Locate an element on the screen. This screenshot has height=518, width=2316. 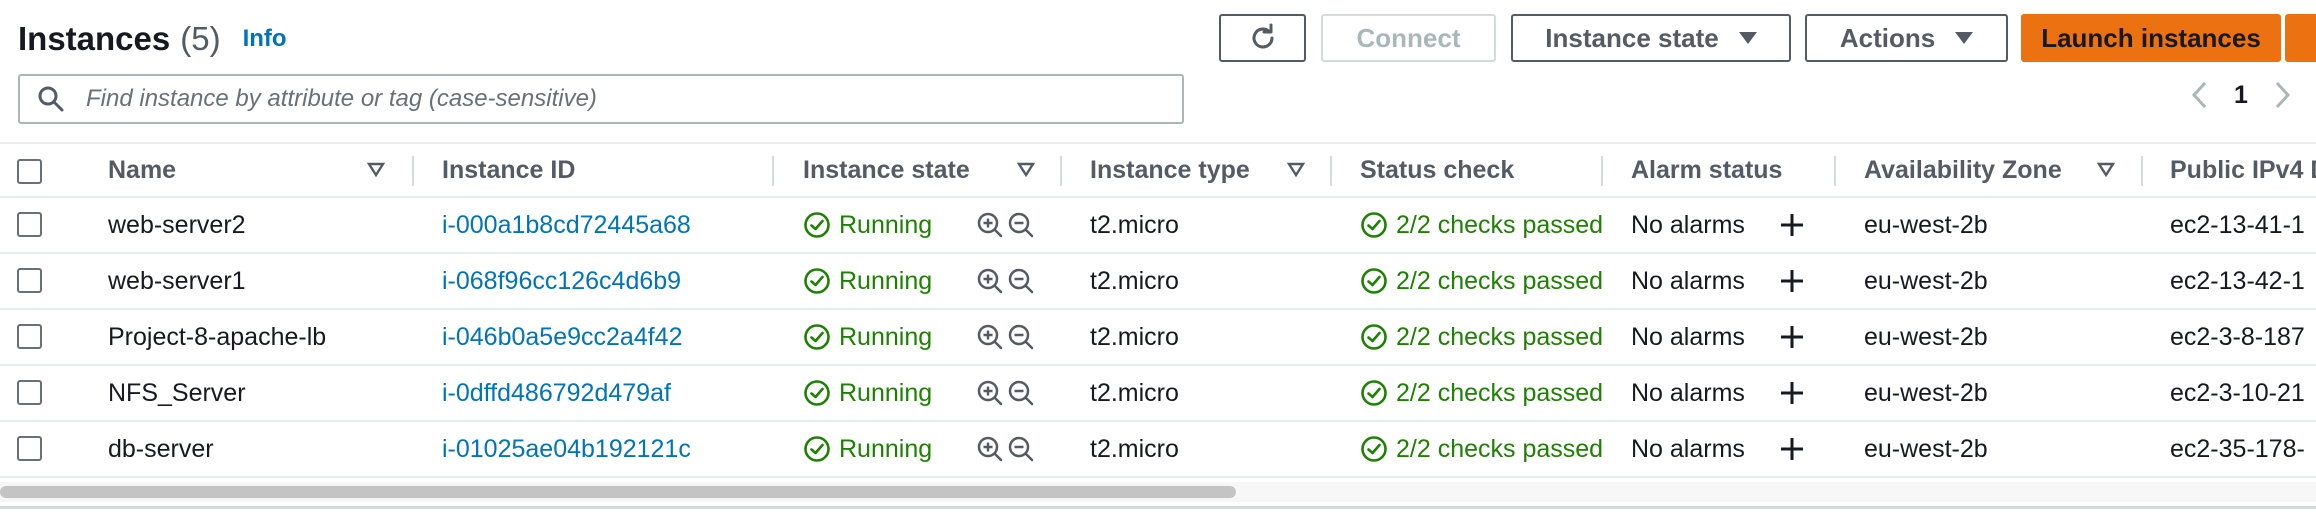
current-page: 1 is located at coordinates (2241, 95).